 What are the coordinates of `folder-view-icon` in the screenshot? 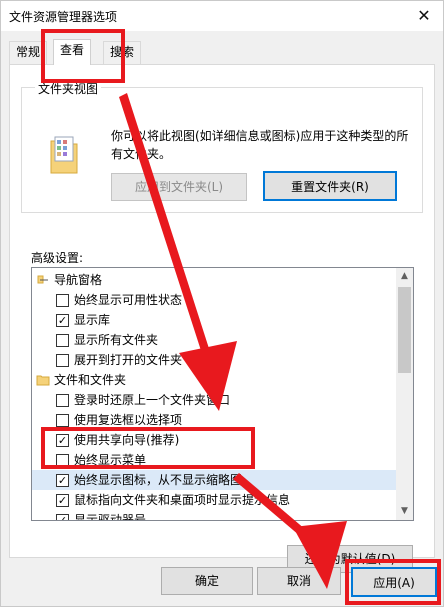 It's located at (64, 155).